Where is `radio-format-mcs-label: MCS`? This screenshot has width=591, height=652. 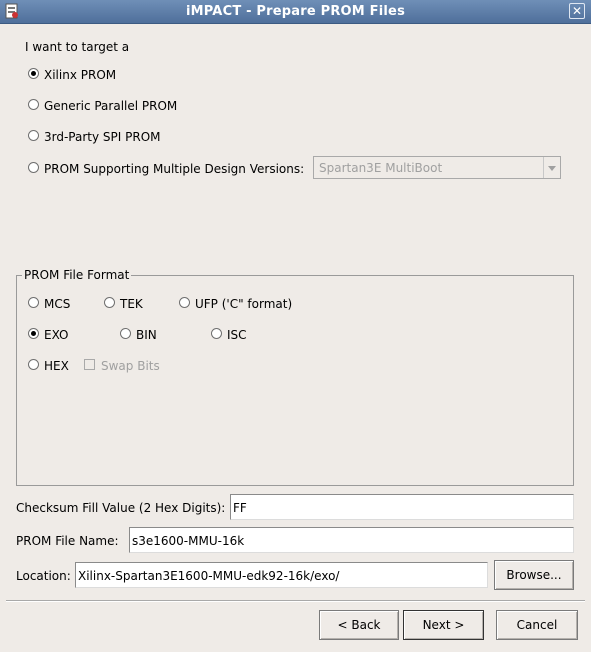
radio-format-mcs-label: MCS is located at coordinates (57, 304).